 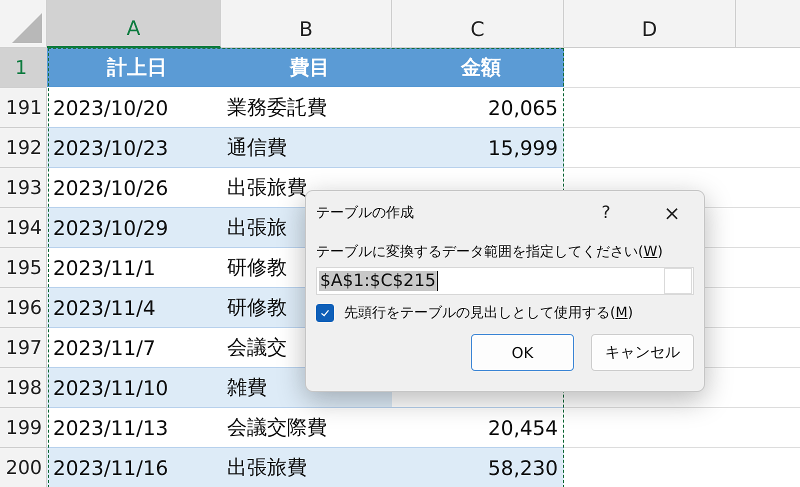 What do you see at coordinates (23, 108) in the screenshot?
I see `row-header: 191` at bounding box center [23, 108].